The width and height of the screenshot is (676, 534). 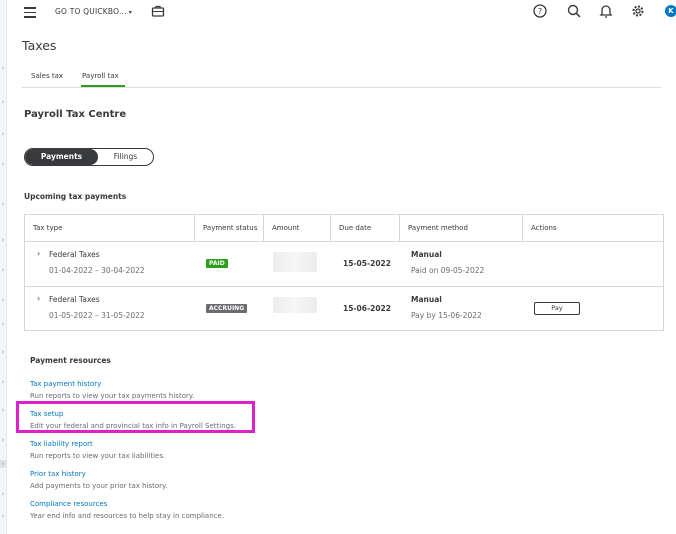 What do you see at coordinates (61, 157) in the screenshot?
I see `payments-toggle-button: Payments` at bounding box center [61, 157].